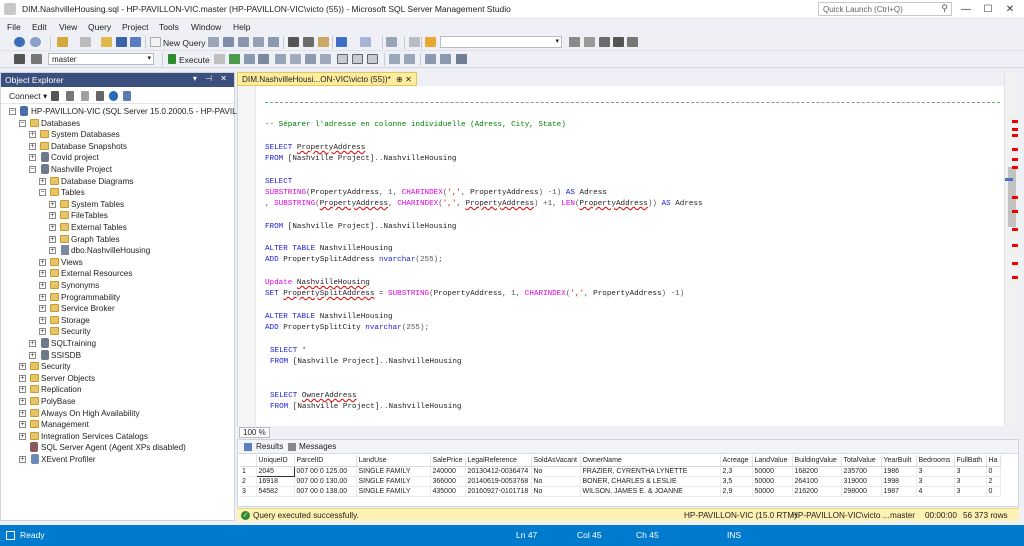  What do you see at coordinates (241, 27) in the screenshot?
I see `menu-help: Help` at bounding box center [241, 27].